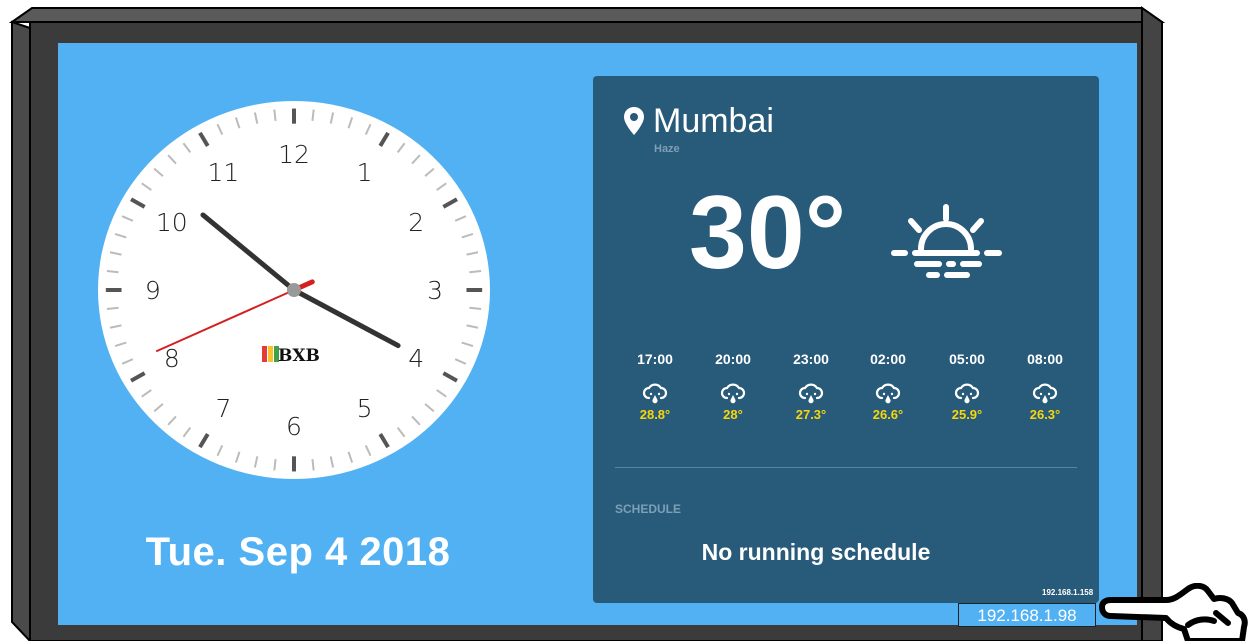 This screenshot has width=1249, height=641. I want to click on hourly-forecast: 17:00 28.8° 20:00 28° 23:00 27.3° 02:00, so click(854, 394).